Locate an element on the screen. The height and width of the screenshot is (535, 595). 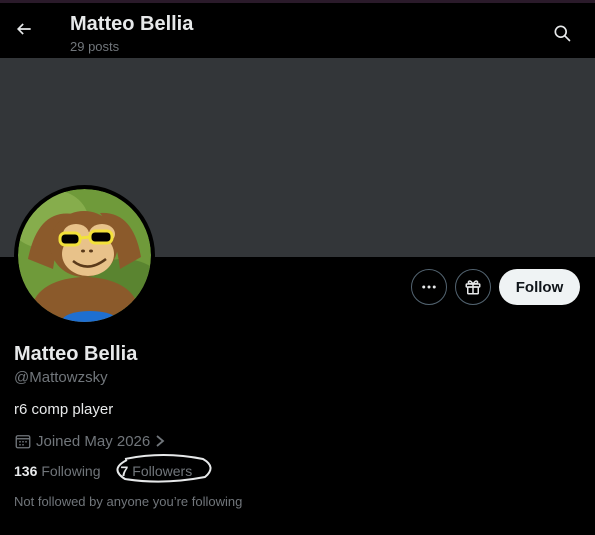
followers-count: 7 is located at coordinates (124, 471).